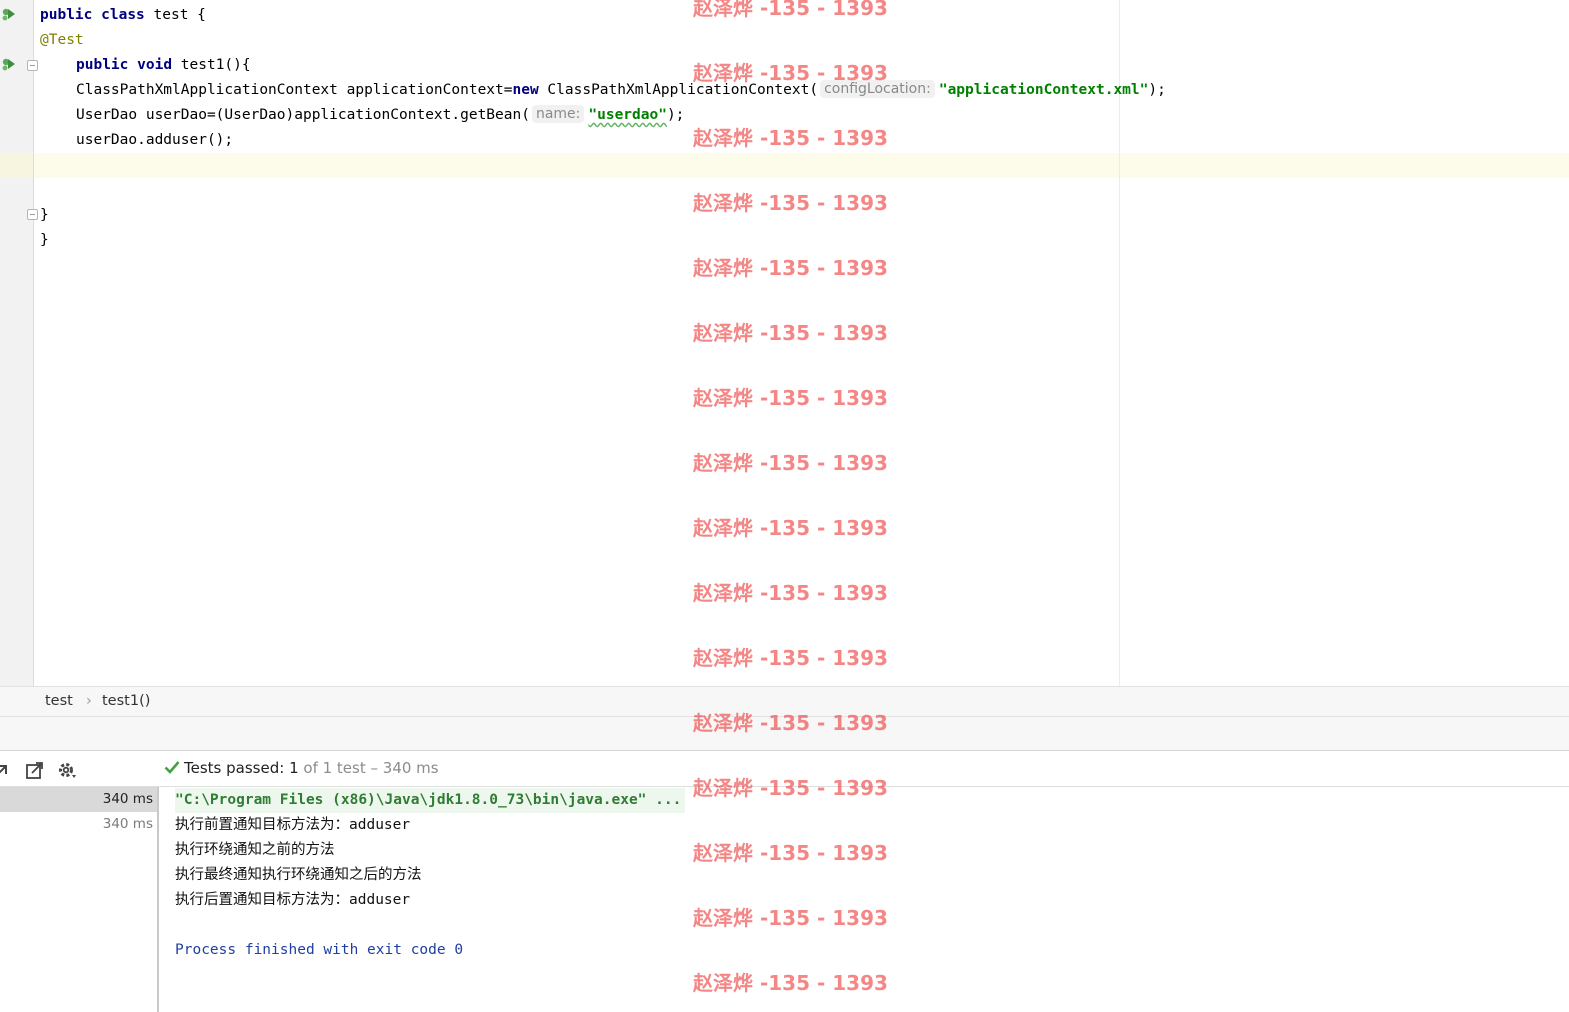 This screenshot has height=1012, width=1569. I want to click on code-line-6: userDao.adduser();, so click(154, 140).